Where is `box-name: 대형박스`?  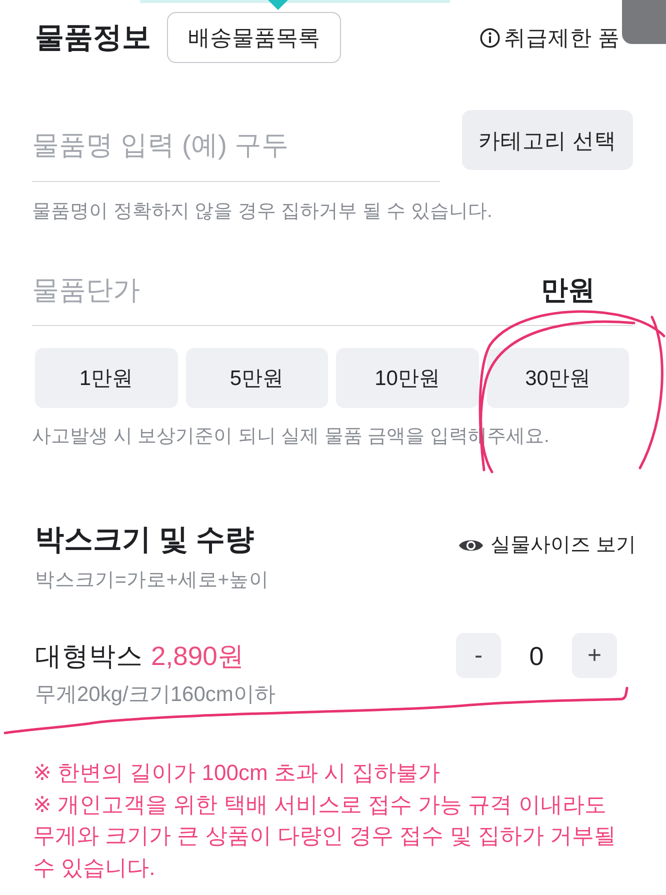
box-name: 대형박스 is located at coordinates (89, 656).